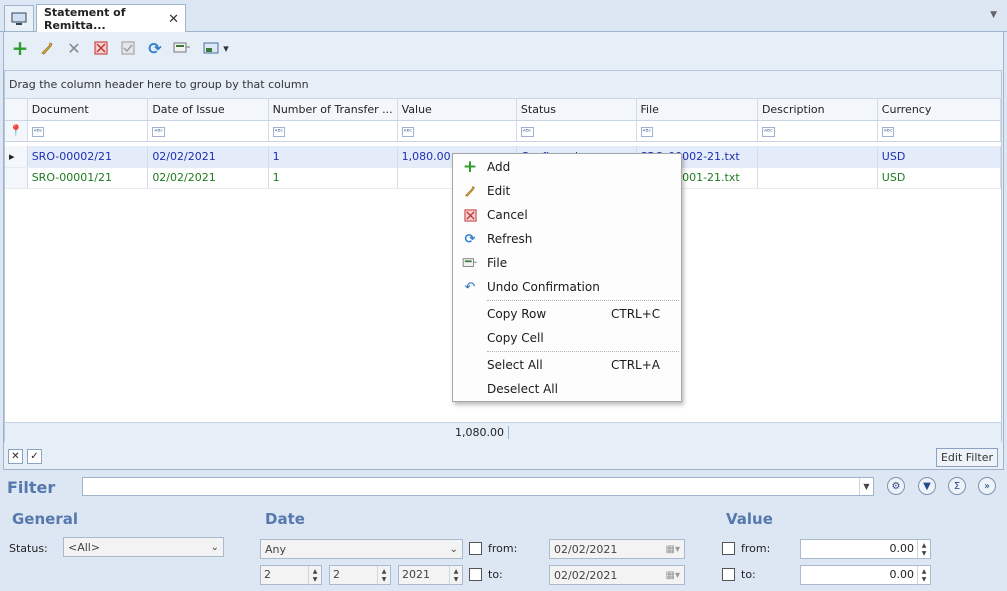 This screenshot has width=1007, height=591. Describe the element at coordinates (361, 549) in the screenshot. I see `date-mode-select: Any ⌄` at that location.